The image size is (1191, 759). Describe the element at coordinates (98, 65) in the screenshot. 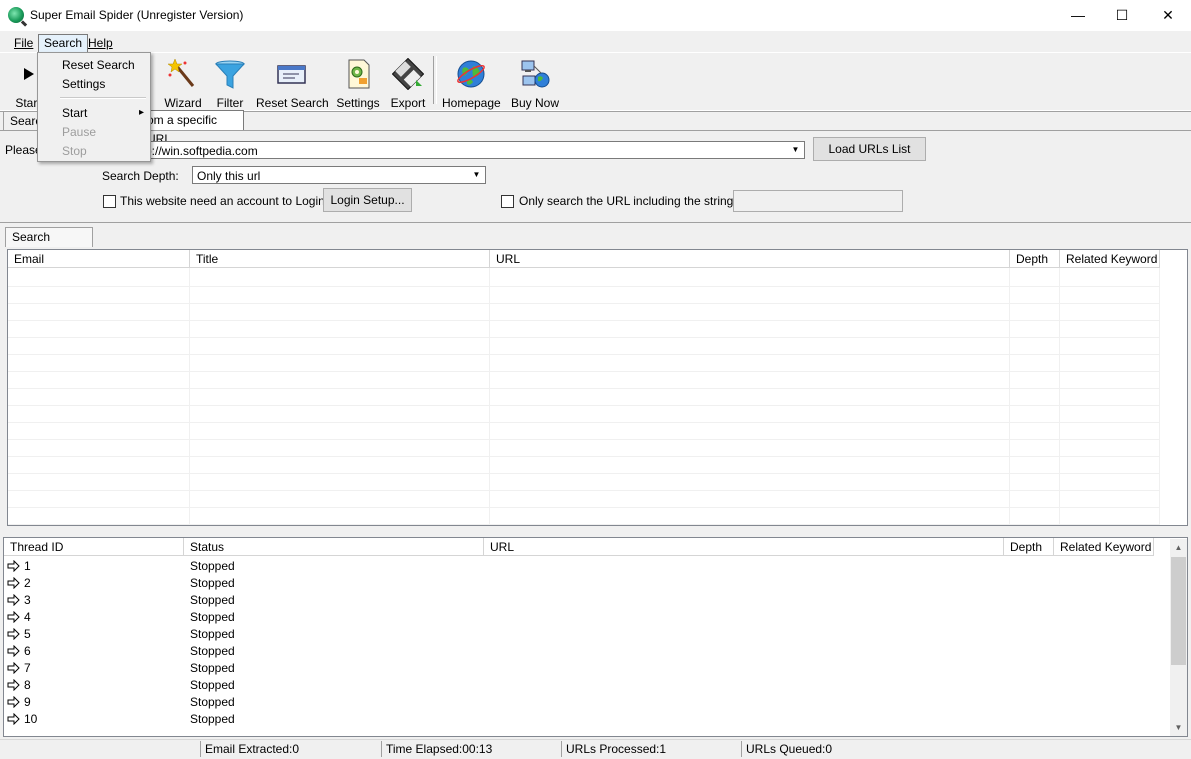

I see `menu-item-reset-search: Reset Search` at that location.